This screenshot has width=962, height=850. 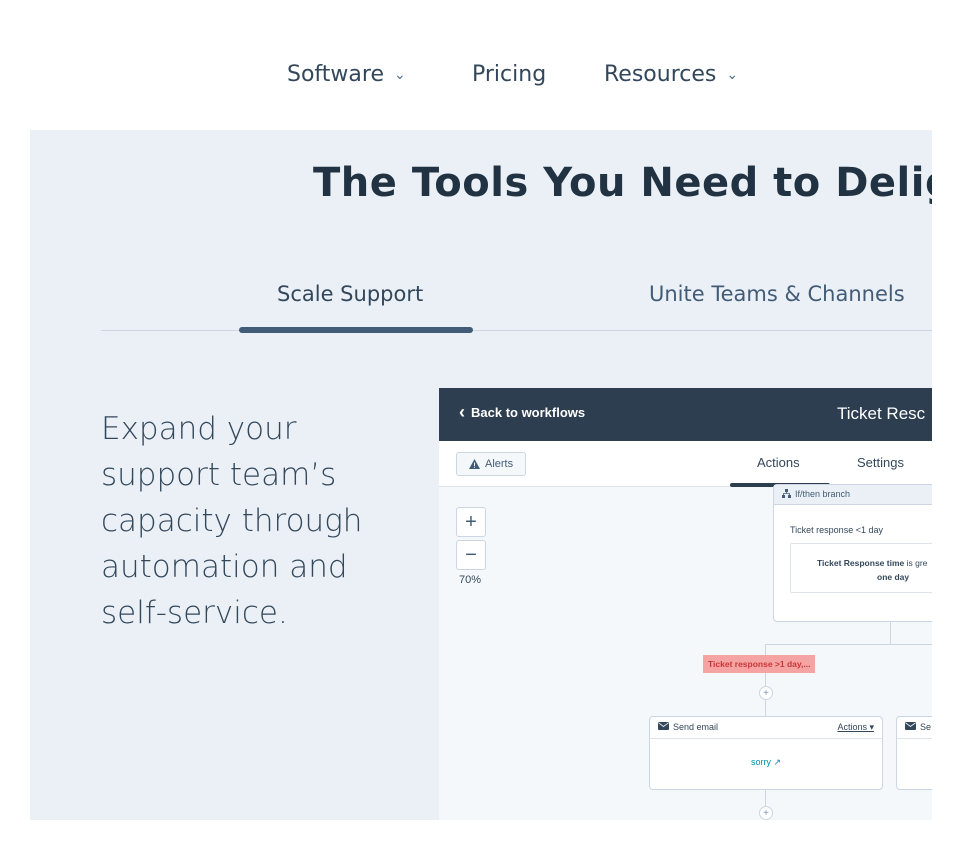 What do you see at coordinates (893, 577) in the screenshot?
I see `branch-rule-line2: one day` at bounding box center [893, 577].